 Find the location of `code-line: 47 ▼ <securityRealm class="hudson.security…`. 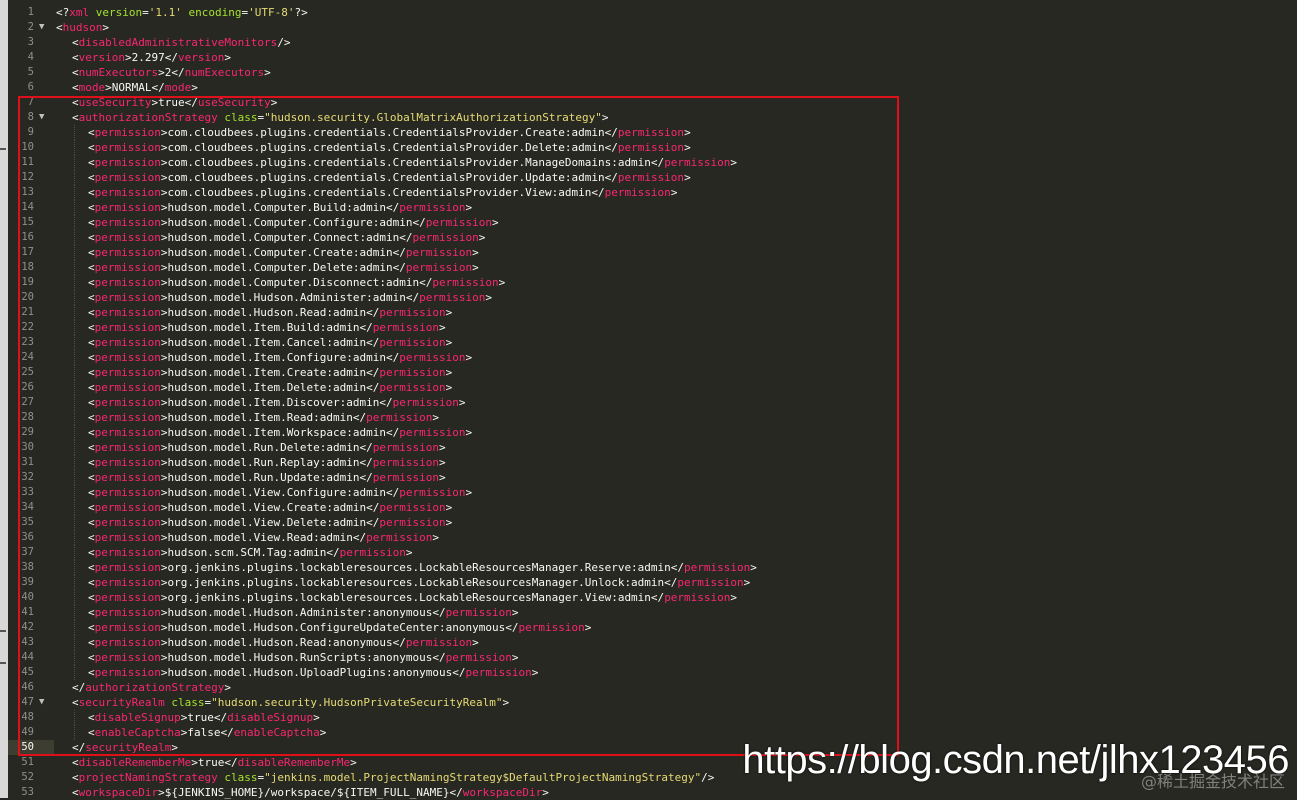

code-line: 47 ▼ <securityRealm class="hudson.security… is located at coordinates (659, 702).